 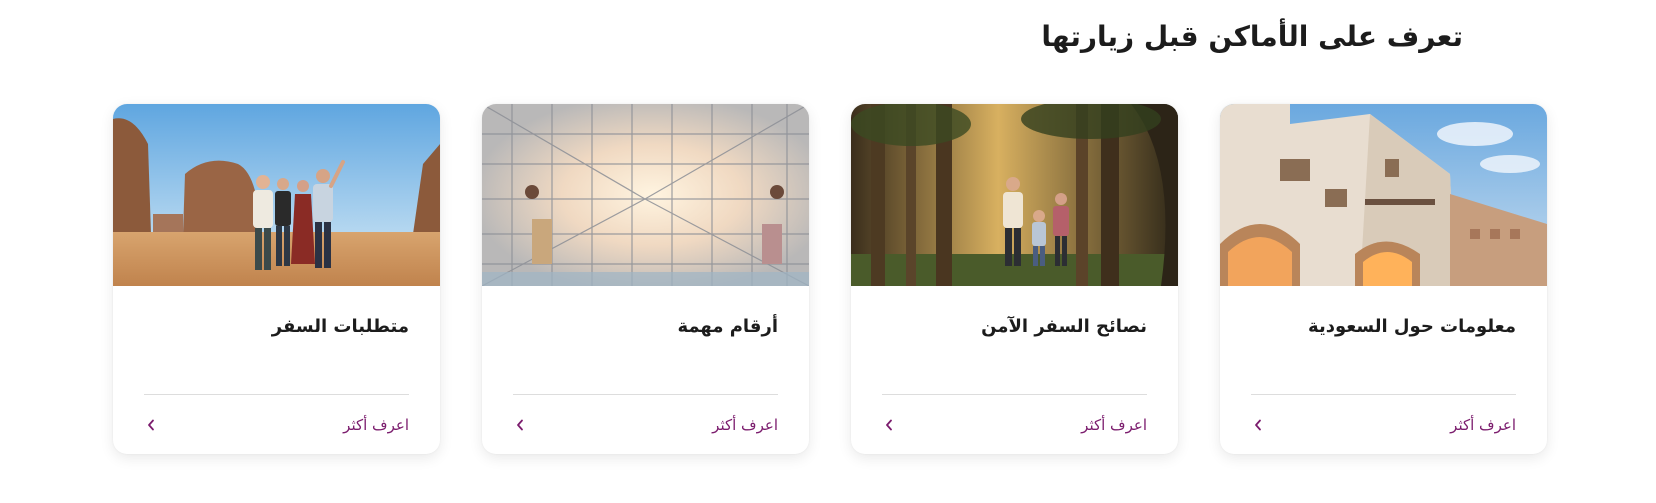 I want to click on card-image-palm-grove, so click(x=1014, y=195).